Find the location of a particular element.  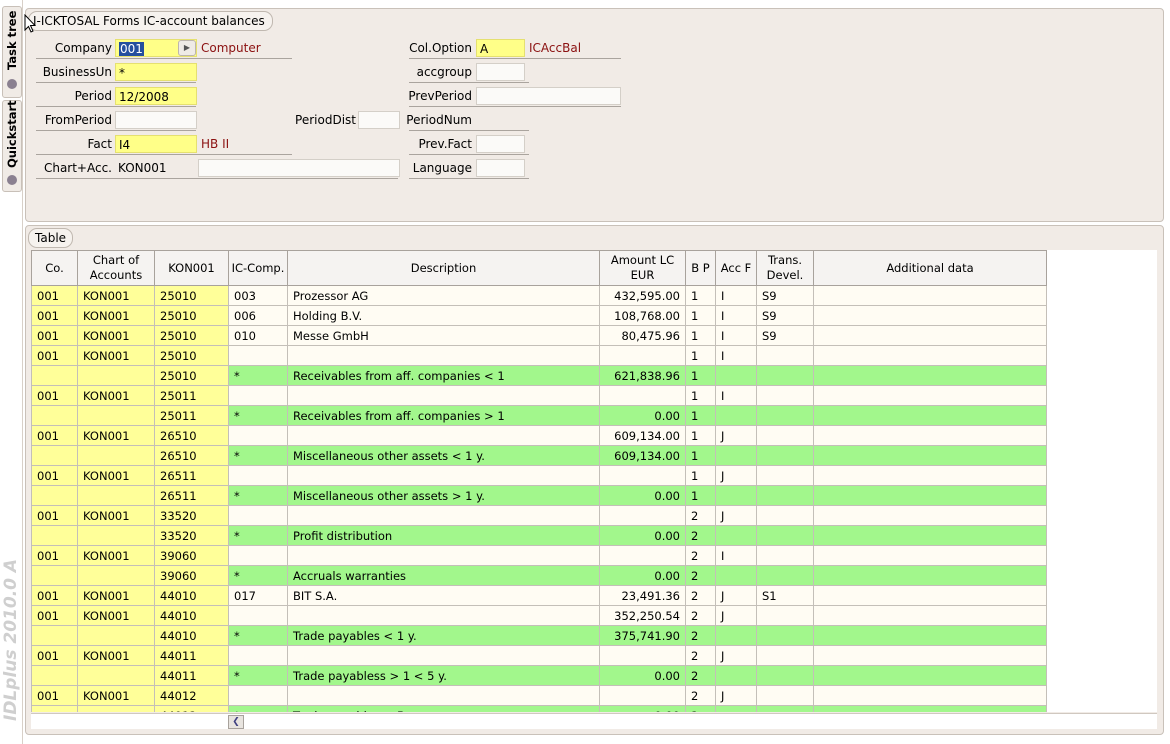

cell-amount: 80,475.96 is located at coordinates (642, 335).